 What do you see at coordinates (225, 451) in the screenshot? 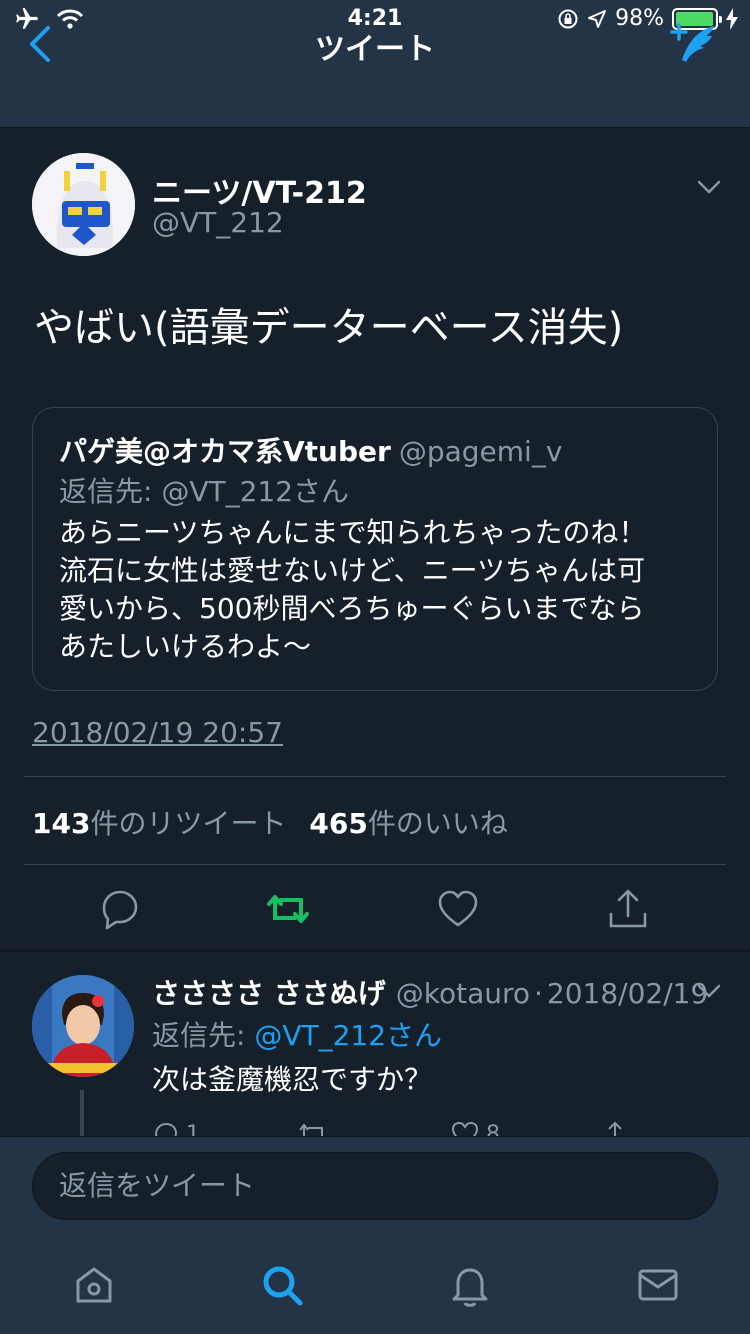
I see `quoted-author-name: パゲ美@オカマ系Vtuber` at bounding box center [225, 451].